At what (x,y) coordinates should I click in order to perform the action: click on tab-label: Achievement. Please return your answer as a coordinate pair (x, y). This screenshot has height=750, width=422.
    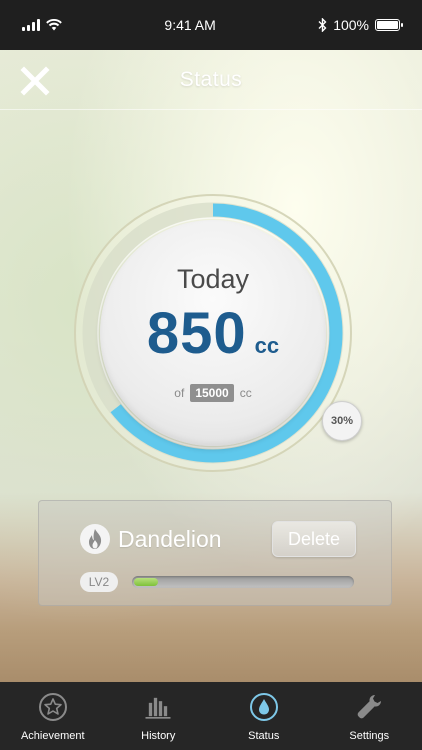
    Looking at the image, I should click on (52, 736).